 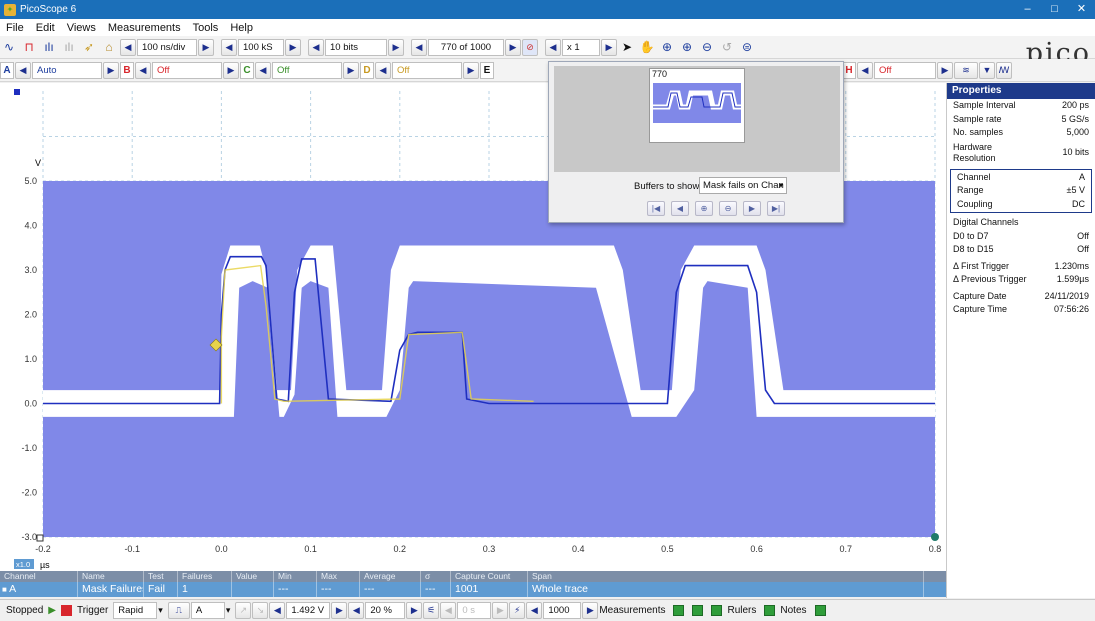 What do you see at coordinates (1054, 9) in the screenshot?
I see `maximize-button: □` at bounding box center [1054, 9].